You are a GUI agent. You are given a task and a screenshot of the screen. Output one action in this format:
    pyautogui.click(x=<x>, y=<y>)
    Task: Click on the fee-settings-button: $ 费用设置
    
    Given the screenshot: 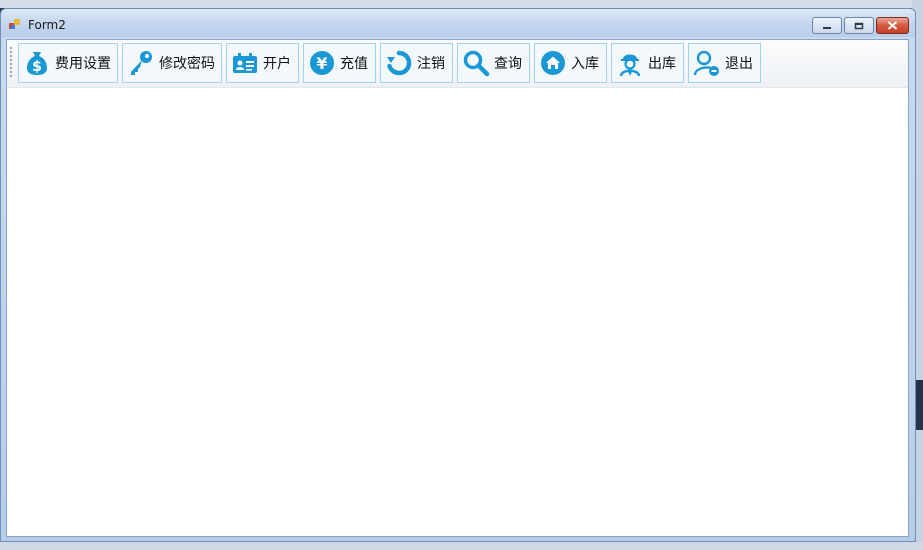 What is the action you would take?
    pyautogui.click(x=68, y=63)
    